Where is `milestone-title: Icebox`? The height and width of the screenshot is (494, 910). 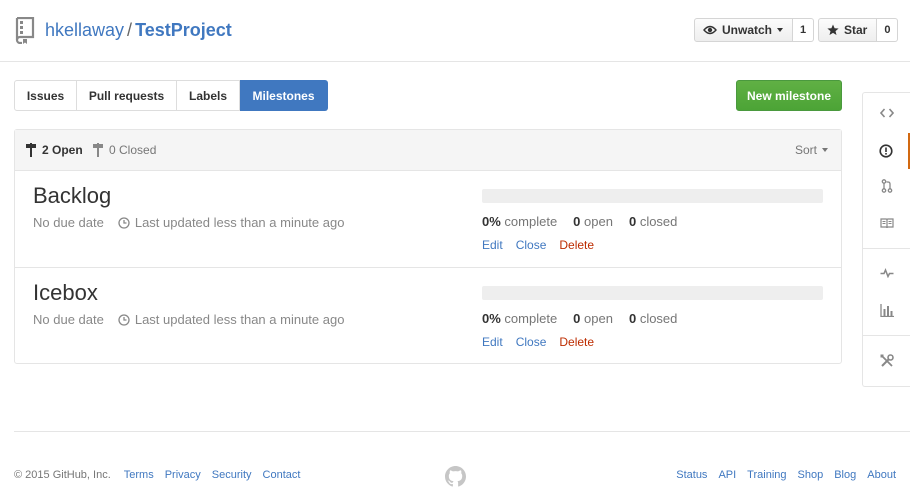
milestone-title: Icebox is located at coordinates (65, 293).